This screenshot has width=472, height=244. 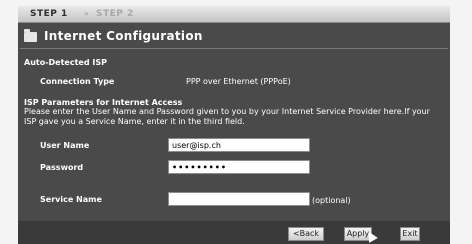 I want to click on service-name-field, so click(x=239, y=199).